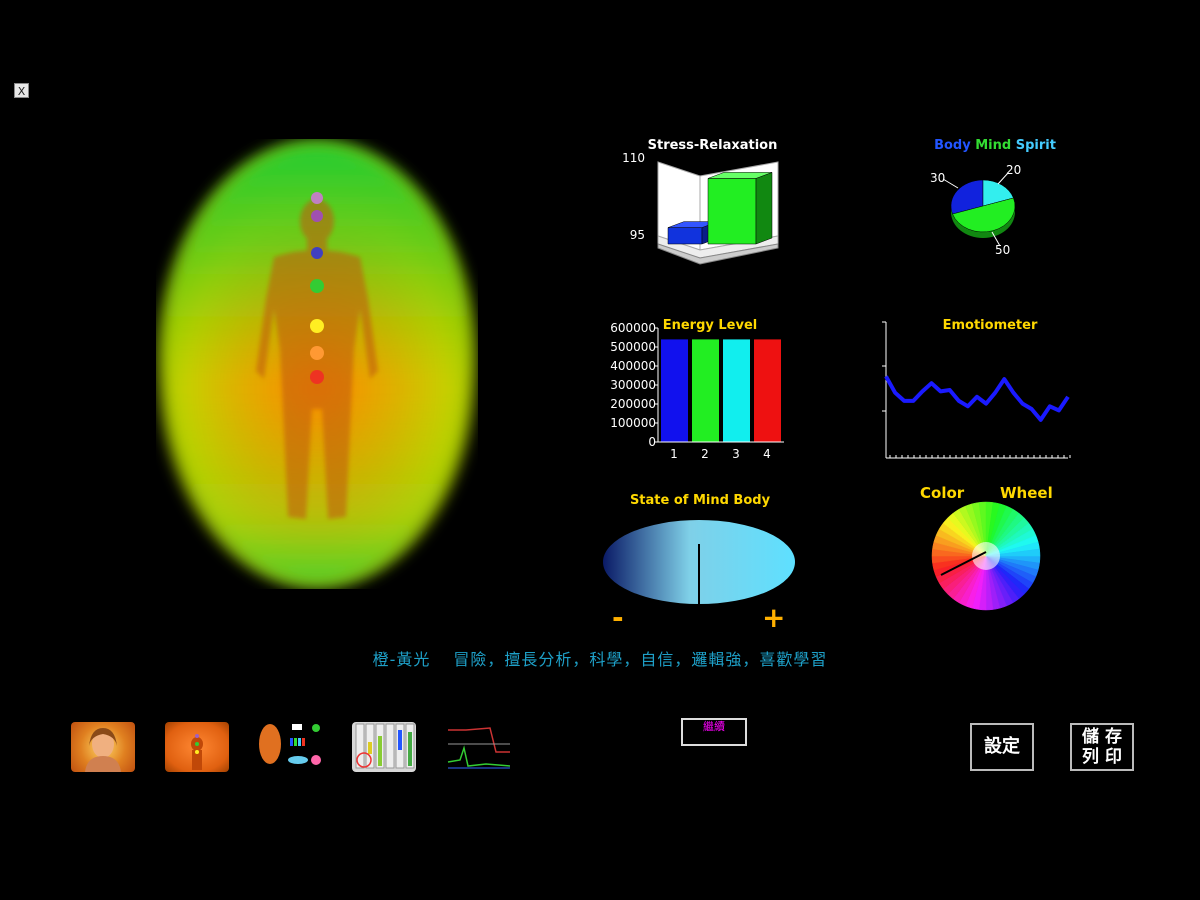  I want to click on thumbnail-dashboard, so click(290, 747).